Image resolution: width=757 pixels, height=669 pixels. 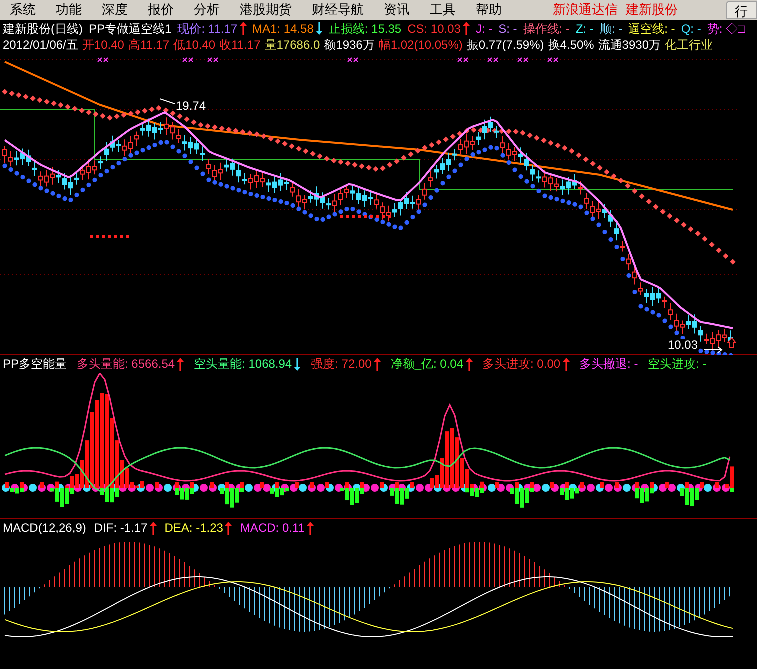 I want to click on menu-item: 报价, so click(x=161, y=10).